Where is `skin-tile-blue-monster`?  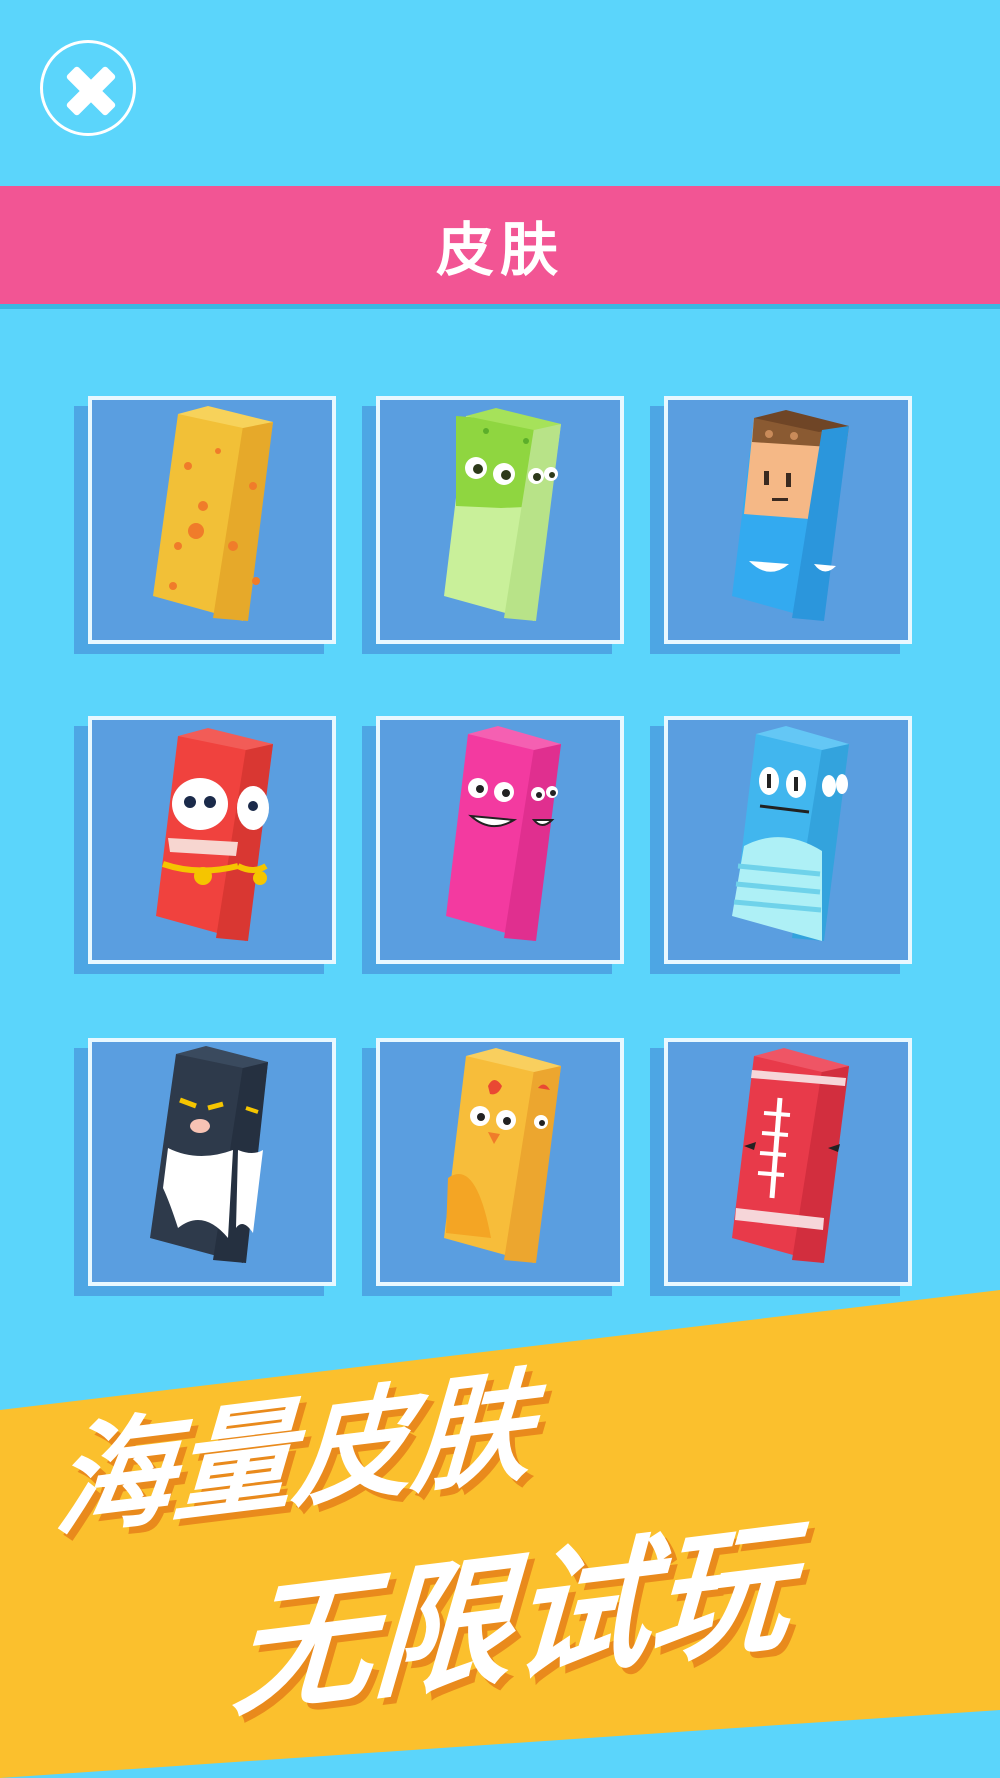 skin-tile-blue-monster is located at coordinates (781, 845).